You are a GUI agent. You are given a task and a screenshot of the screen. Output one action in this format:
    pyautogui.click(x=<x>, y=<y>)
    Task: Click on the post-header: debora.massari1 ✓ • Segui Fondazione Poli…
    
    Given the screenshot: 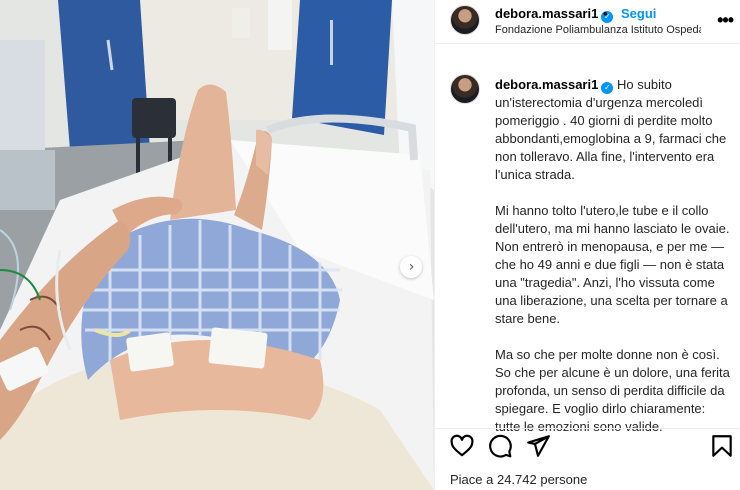 What is the action you would take?
    pyautogui.click(x=587, y=22)
    